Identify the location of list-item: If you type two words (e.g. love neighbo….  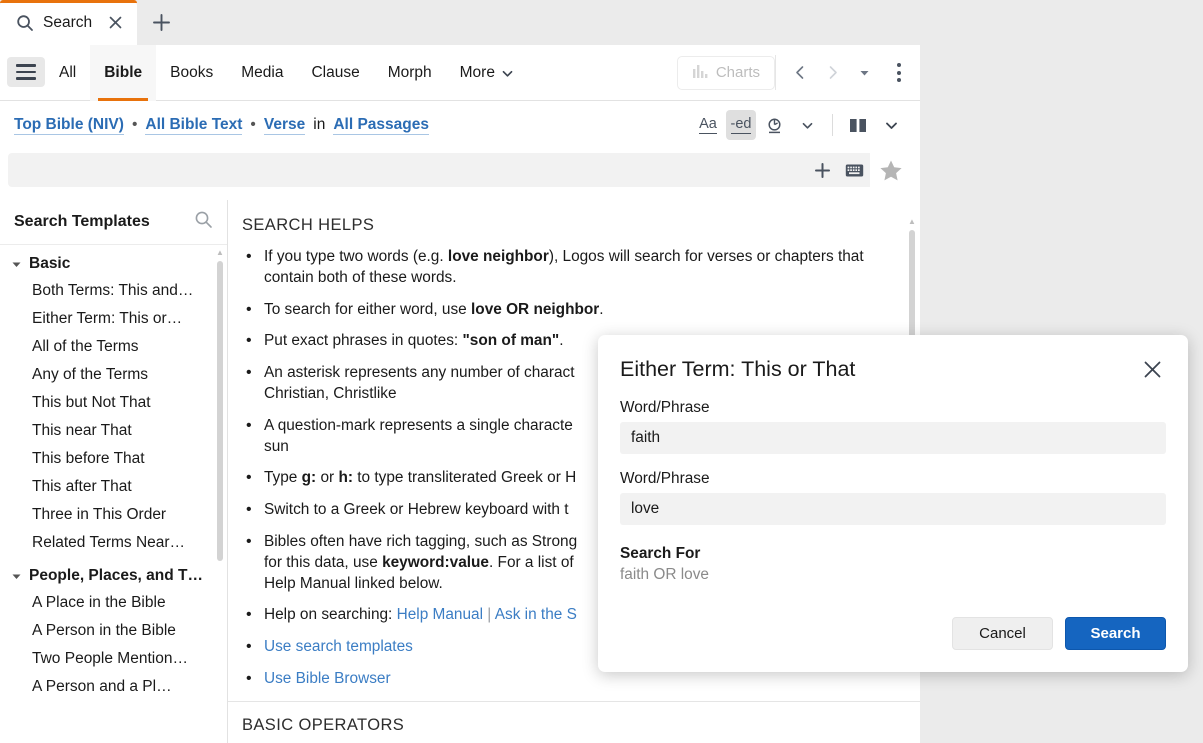
(570, 267).